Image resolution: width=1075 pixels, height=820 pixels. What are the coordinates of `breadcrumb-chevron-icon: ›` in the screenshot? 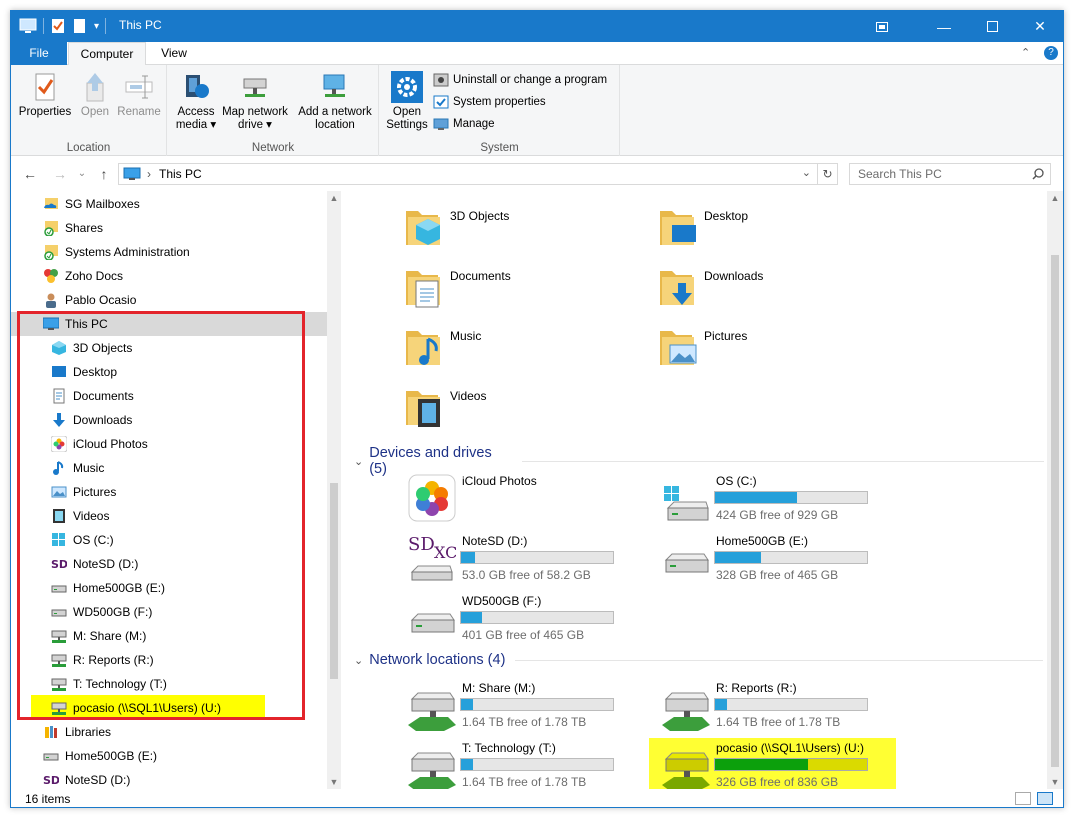 It's located at (149, 174).